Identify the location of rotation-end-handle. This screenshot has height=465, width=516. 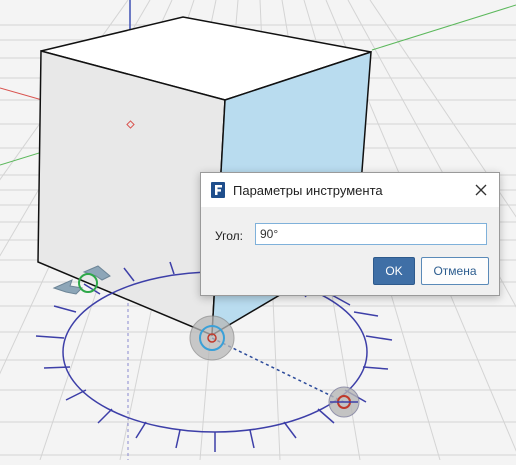
(344, 402).